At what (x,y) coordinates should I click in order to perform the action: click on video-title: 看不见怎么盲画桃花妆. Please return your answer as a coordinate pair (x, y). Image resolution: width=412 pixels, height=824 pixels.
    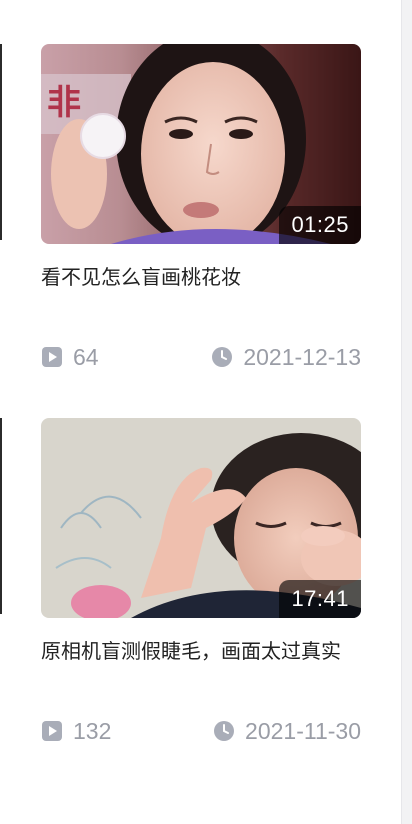
    Looking at the image, I should click on (201, 277).